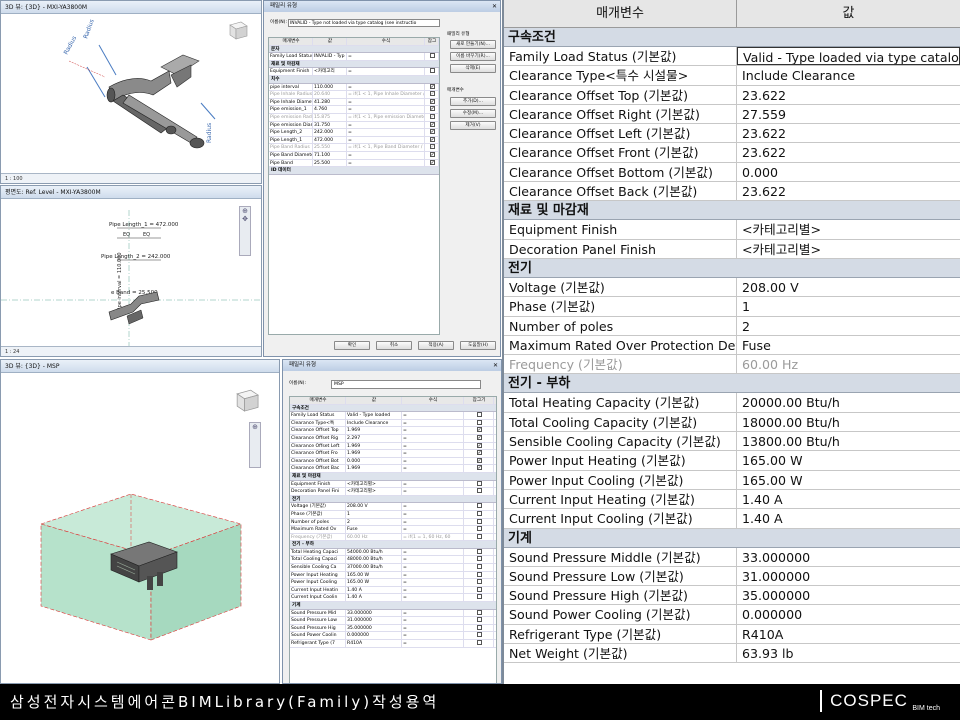  Describe the element at coordinates (354, 102) in the screenshot. I see `grid-row: Pipe Inhale Diameter41.280= ✓` at that location.